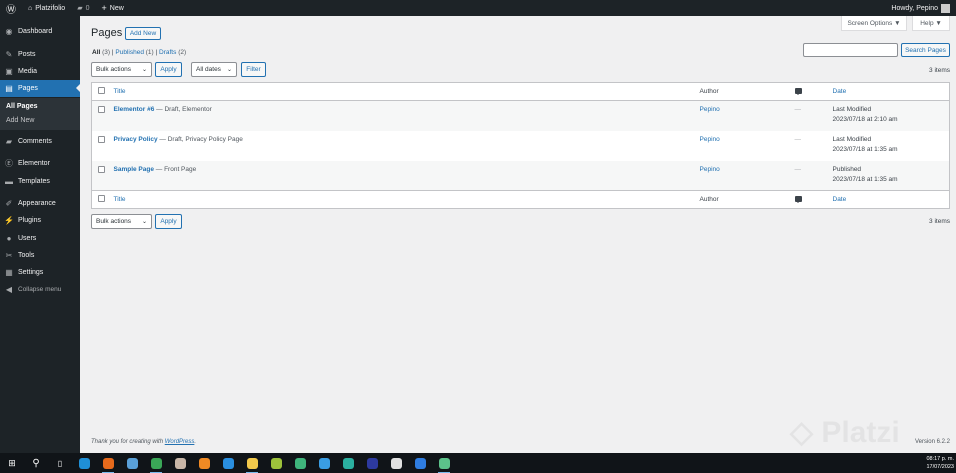 The height and width of the screenshot is (473, 956). What do you see at coordinates (228, 463) in the screenshot?
I see `vscode-icon` at bounding box center [228, 463].